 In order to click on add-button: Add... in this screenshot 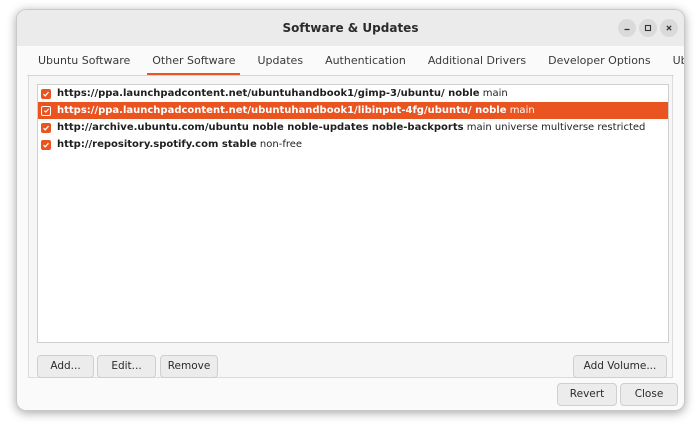, I will do `click(65, 366)`.